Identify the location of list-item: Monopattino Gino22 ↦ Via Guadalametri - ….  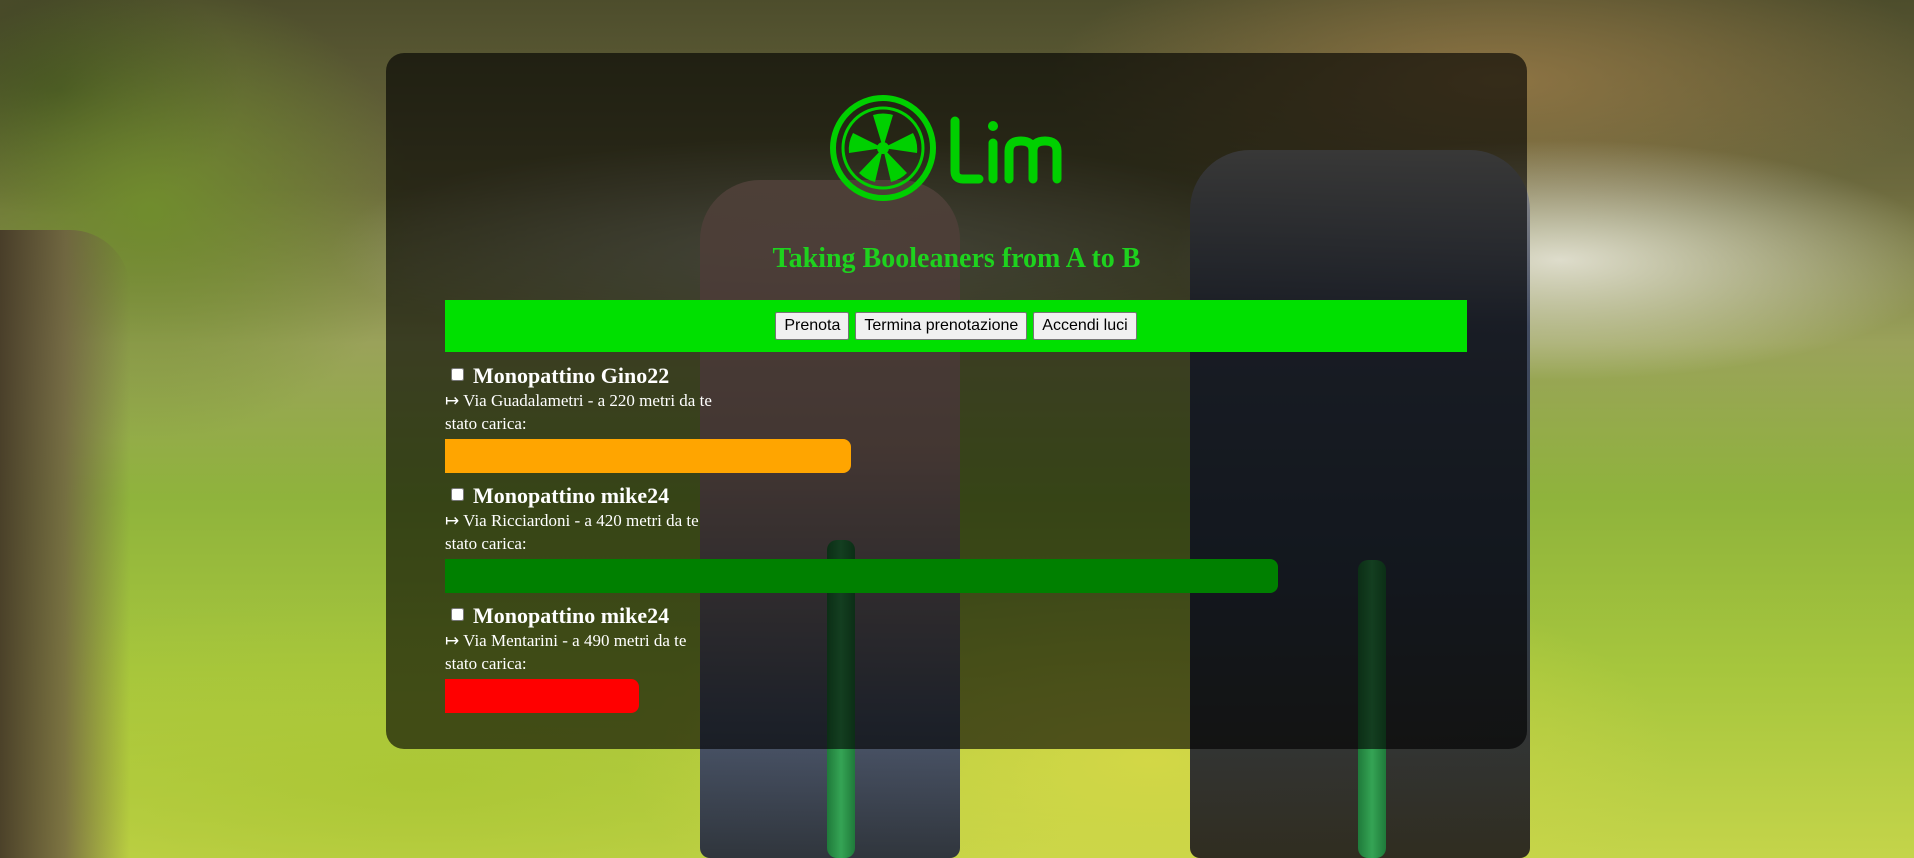
(956, 423).